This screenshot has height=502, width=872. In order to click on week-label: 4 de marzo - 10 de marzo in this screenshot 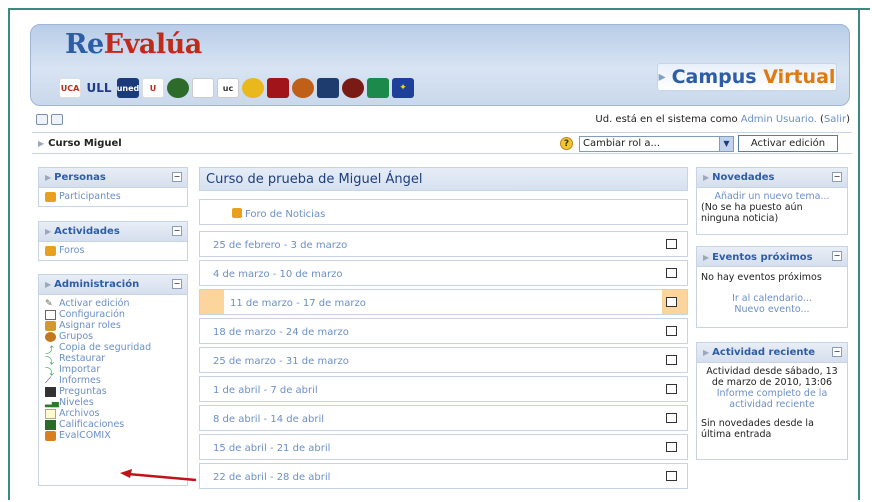, I will do `click(278, 274)`.